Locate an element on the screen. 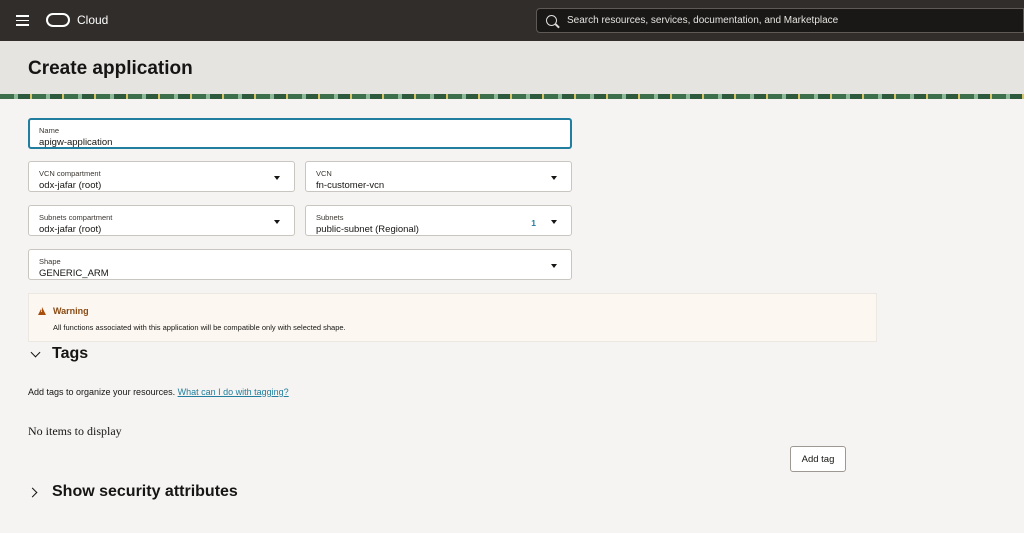  tagging-help-link: What can I do with tagging? is located at coordinates (233, 392).